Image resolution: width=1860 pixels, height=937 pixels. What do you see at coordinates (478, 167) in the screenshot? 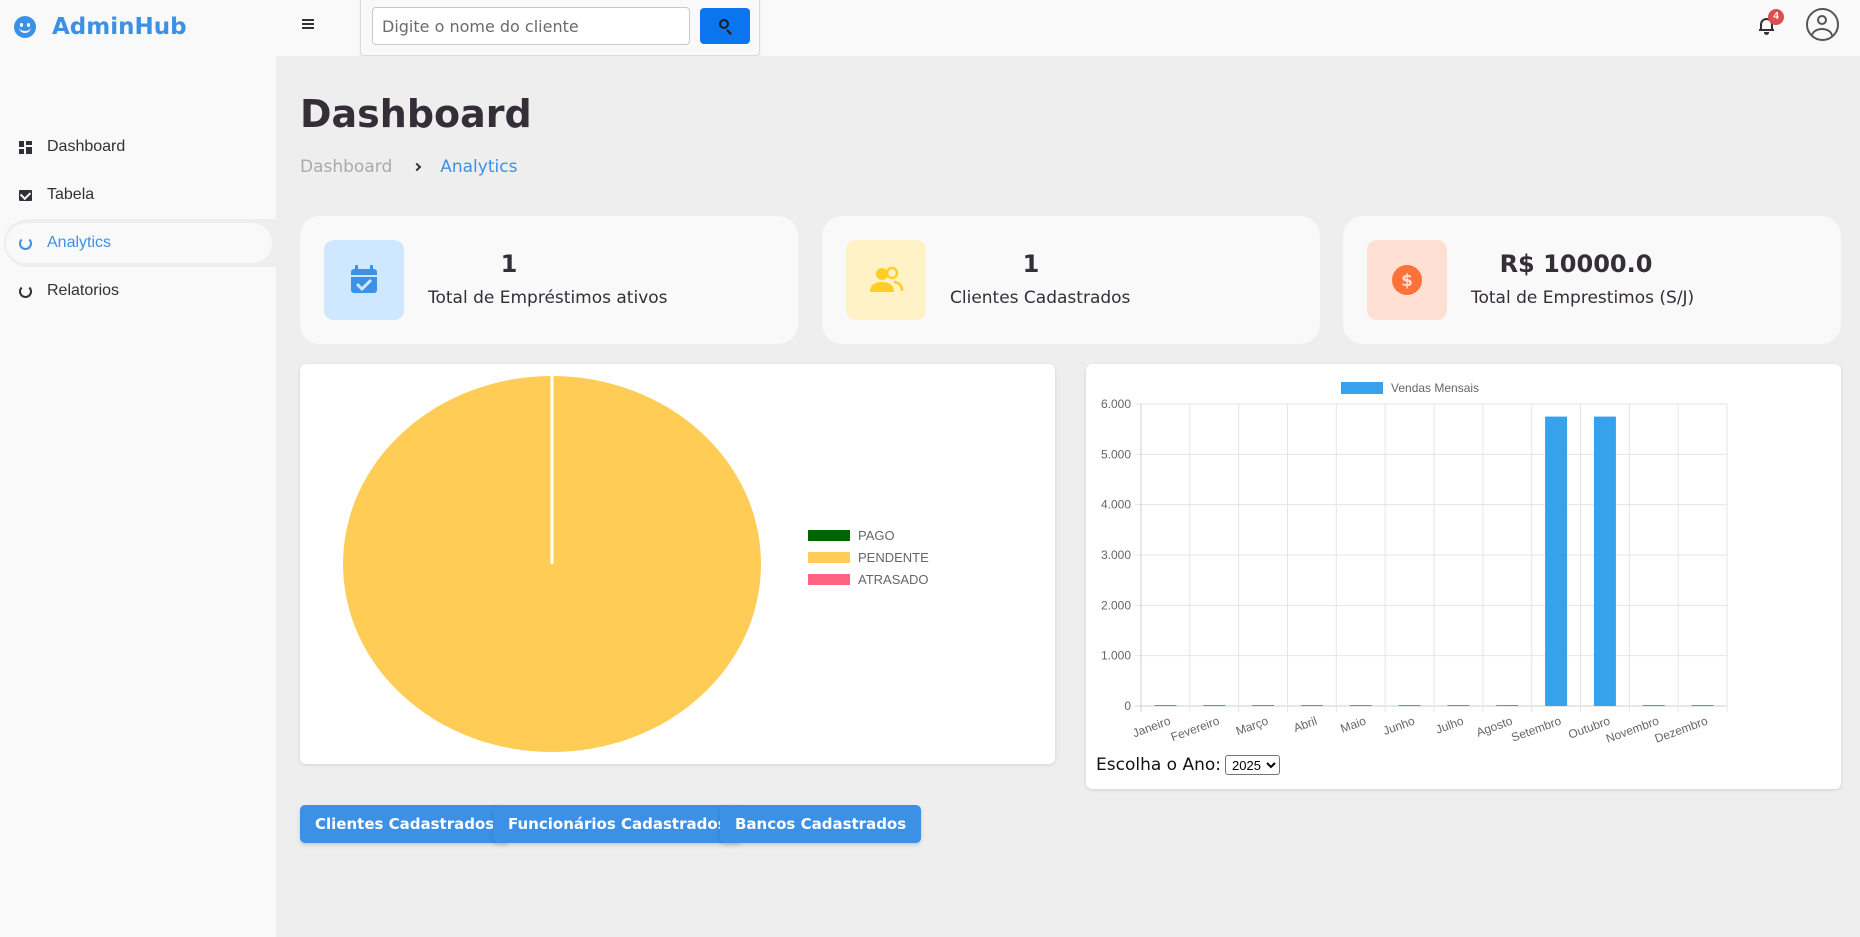
I see `breadcrumb-analytics: Analytics` at bounding box center [478, 167].